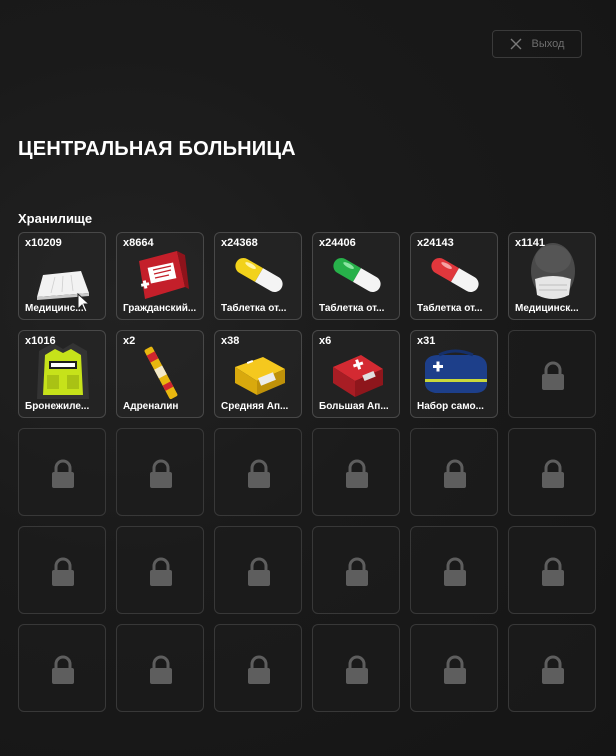 Image resolution: width=616 pixels, height=756 pixels. What do you see at coordinates (337, 243) in the screenshot?
I see `item-qty: x24406` at bounding box center [337, 243].